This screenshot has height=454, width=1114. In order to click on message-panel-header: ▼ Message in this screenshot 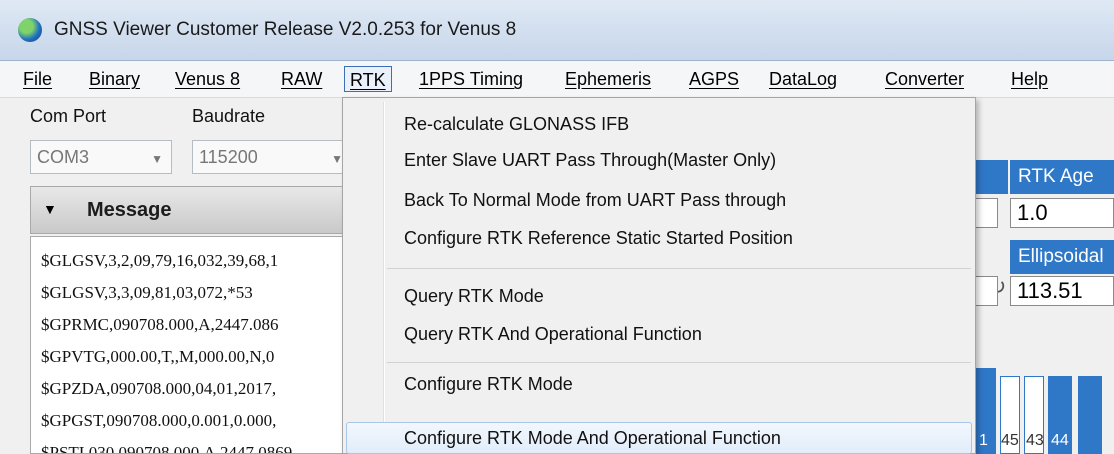, I will do `click(190, 210)`.